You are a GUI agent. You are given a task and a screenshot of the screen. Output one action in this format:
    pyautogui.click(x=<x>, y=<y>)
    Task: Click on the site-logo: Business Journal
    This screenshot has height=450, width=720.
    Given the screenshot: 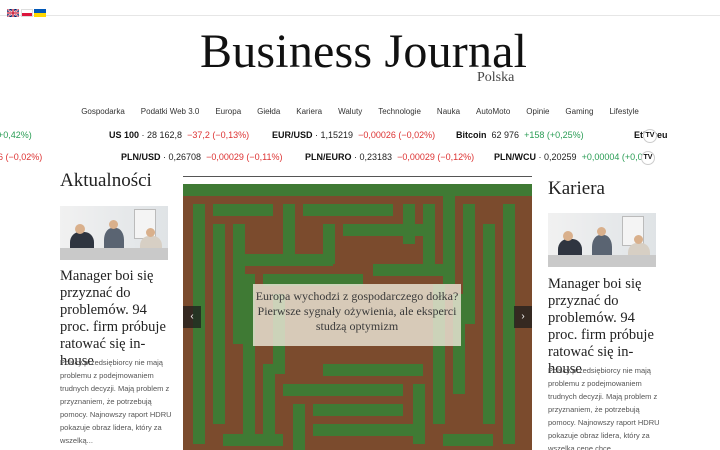 What is the action you would take?
    pyautogui.click(x=363, y=52)
    